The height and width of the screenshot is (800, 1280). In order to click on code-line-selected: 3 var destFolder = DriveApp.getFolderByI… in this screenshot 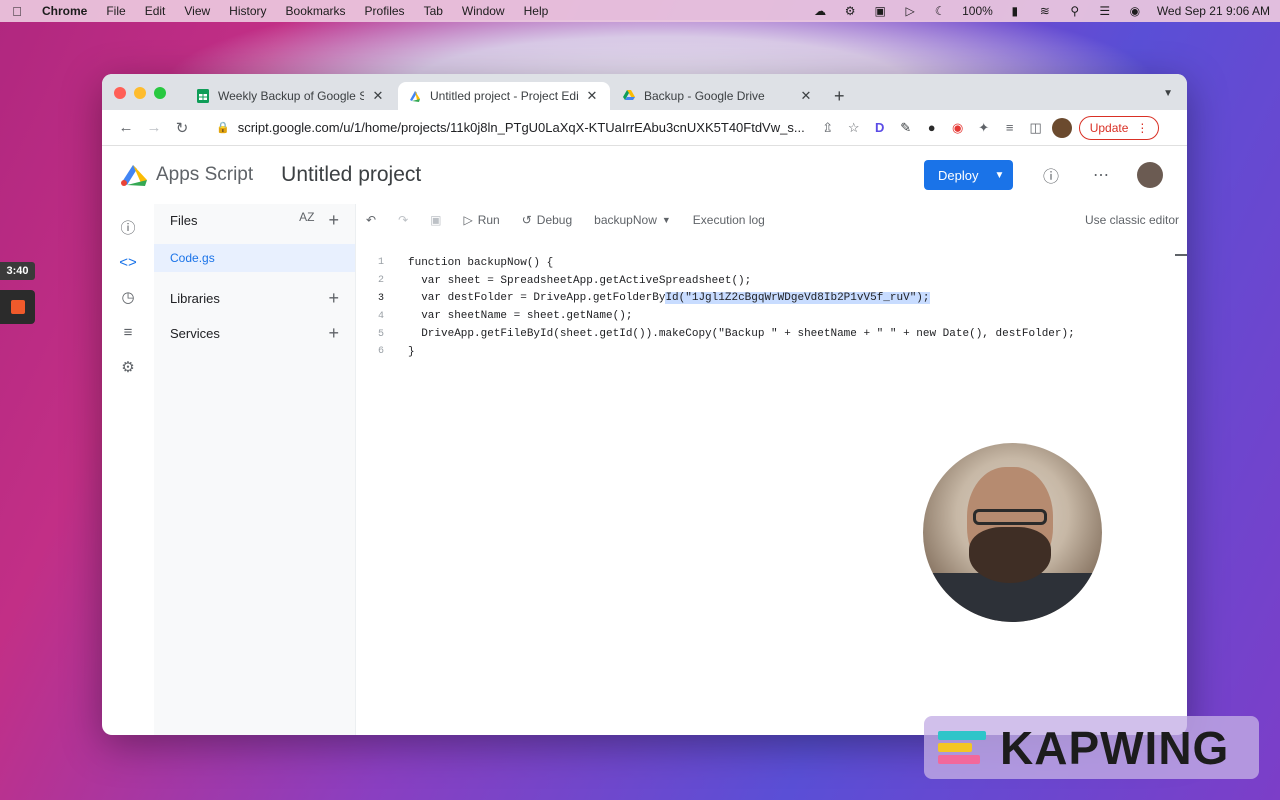, I will do `click(771, 299)`.